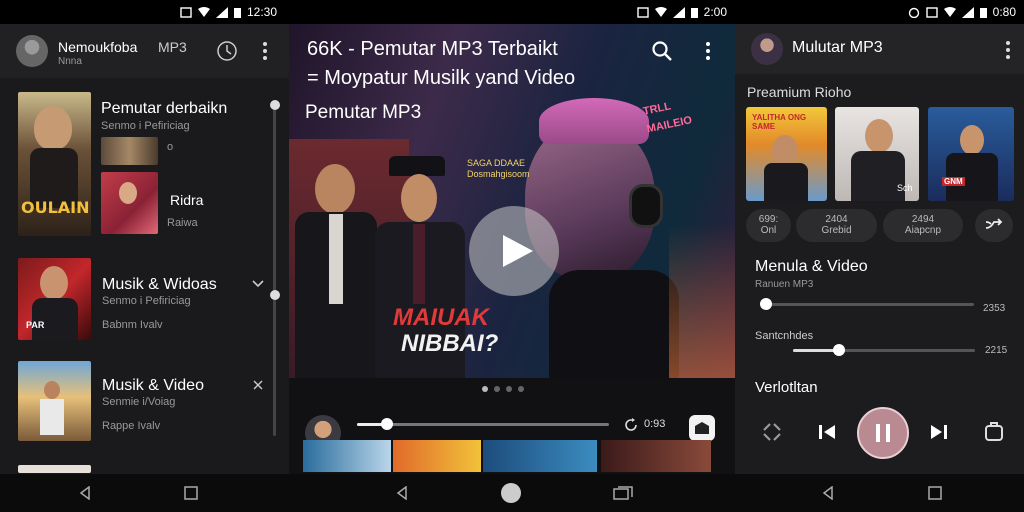 This screenshot has width=1024, height=512. Describe the element at coordinates (923, 225) in the screenshot. I see `filter-chip: 2494 Aiapcnp` at that location.